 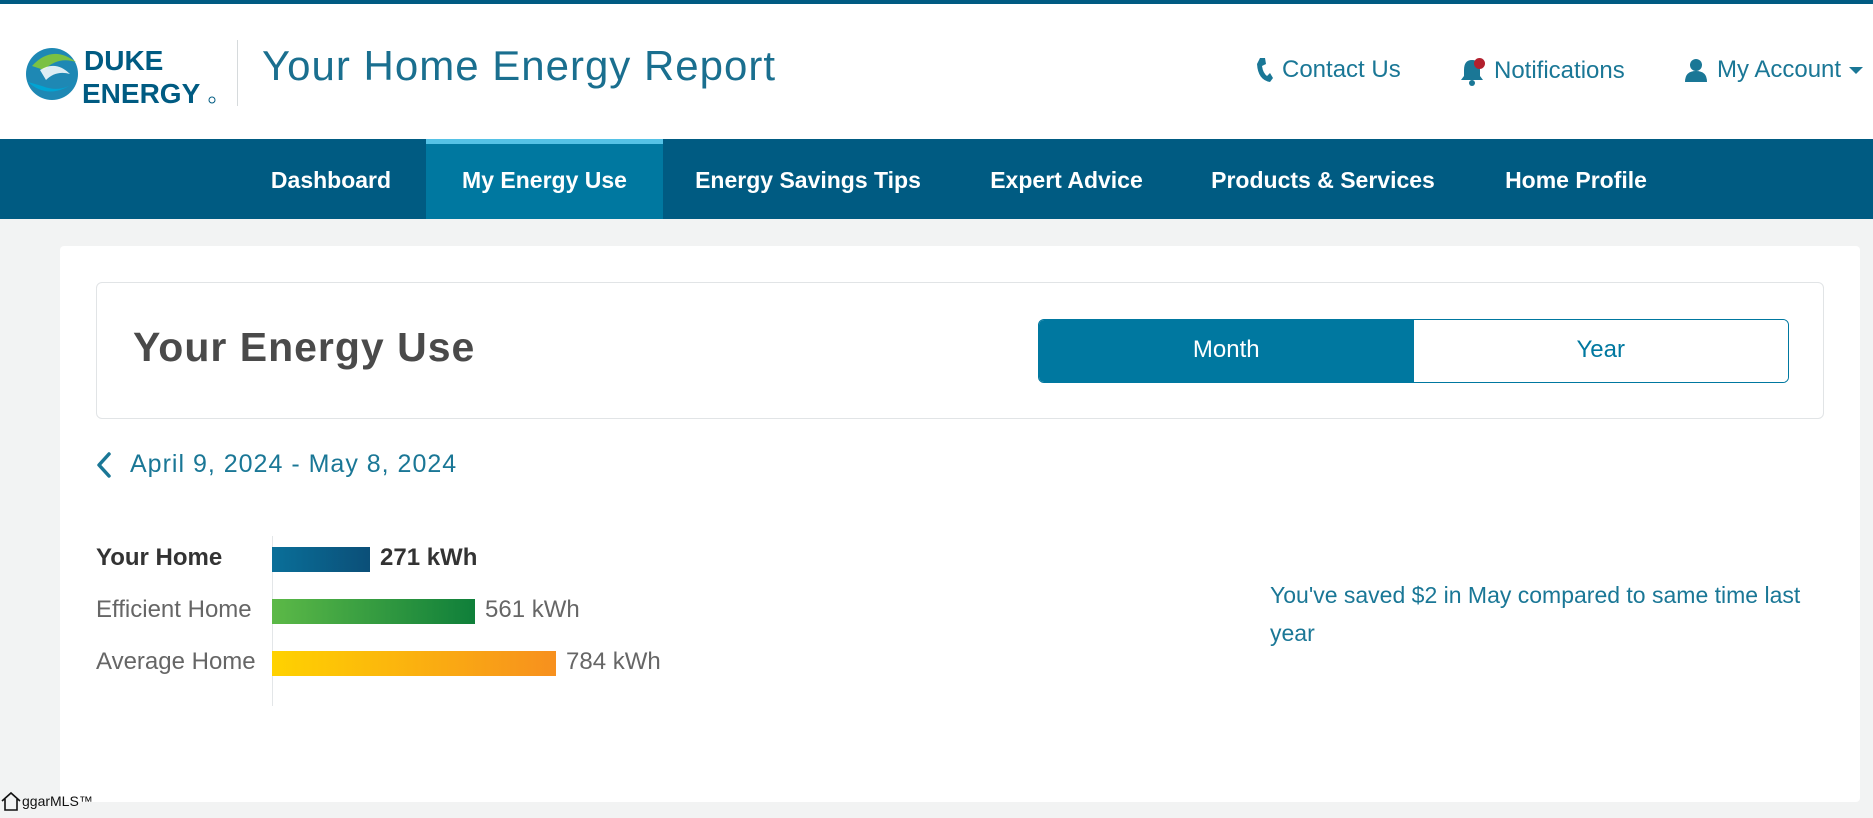 What do you see at coordinates (174, 609) in the screenshot?
I see `bar-label-efficient-home: Efficient Home` at bounding box center [174, 609].